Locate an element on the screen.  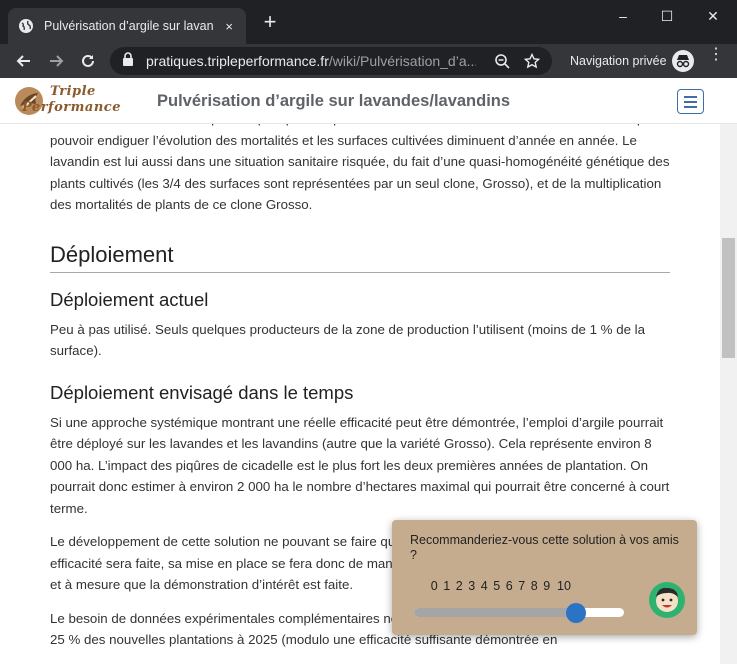
page-scrollbar is located at coordinates (728, 394).